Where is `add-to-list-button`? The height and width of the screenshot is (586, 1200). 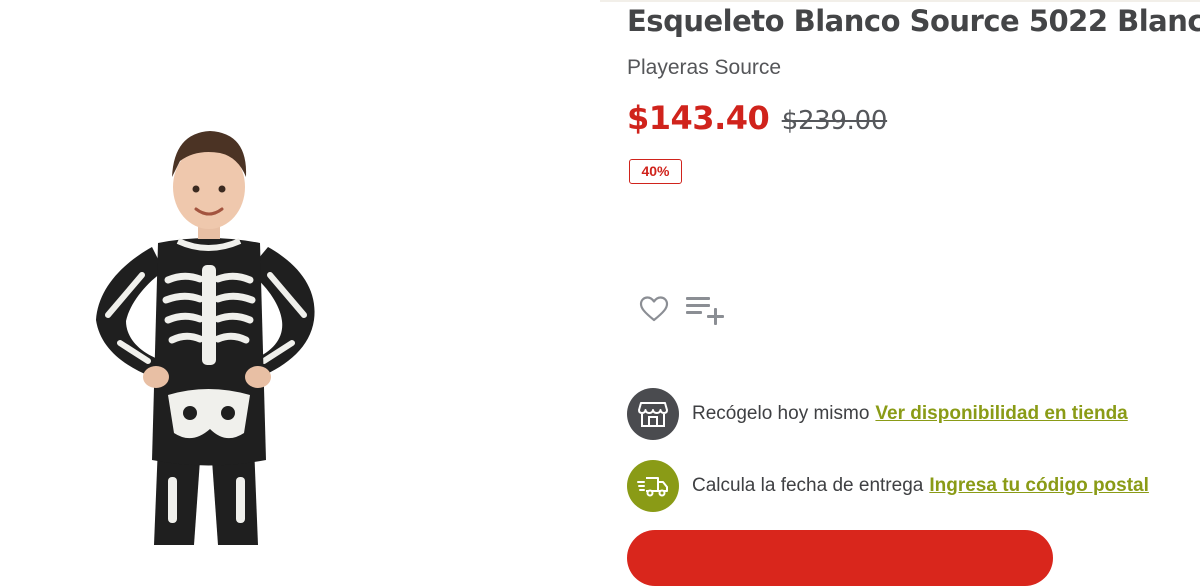
add-to-list-button is located at coordinates (707, 311).